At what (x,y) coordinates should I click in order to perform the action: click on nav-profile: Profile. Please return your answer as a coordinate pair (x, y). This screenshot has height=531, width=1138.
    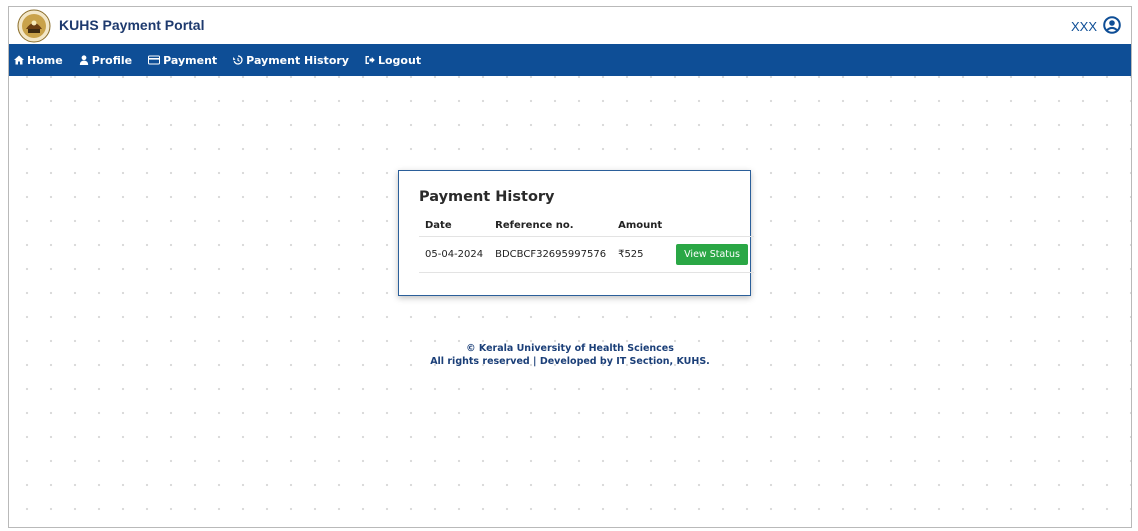
    Looking at the image, I should click on (105, 60).